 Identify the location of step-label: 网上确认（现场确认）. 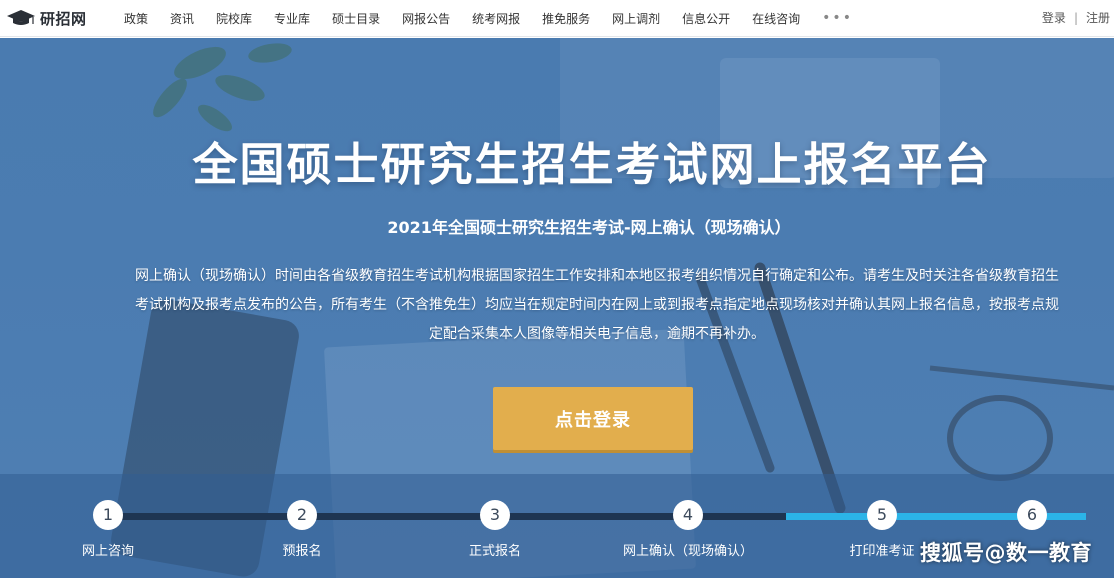
(687, 551).